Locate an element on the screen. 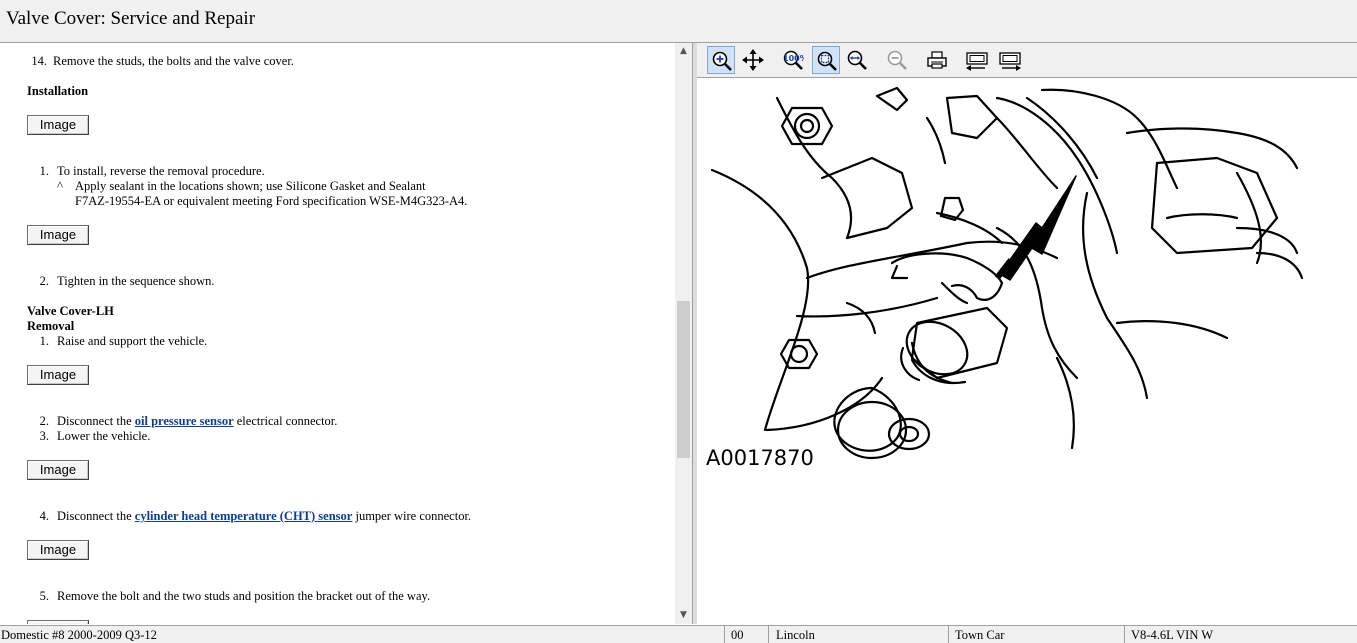 This screenshot has width=1357, height=643. vertical-scrollbar: ▲ ▼ is located at coordinates (683, 333).